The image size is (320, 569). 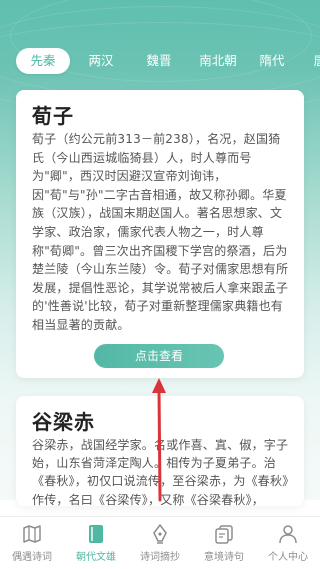 I want to click on author-name: 谷梁赤, so click(x=63, y=422).